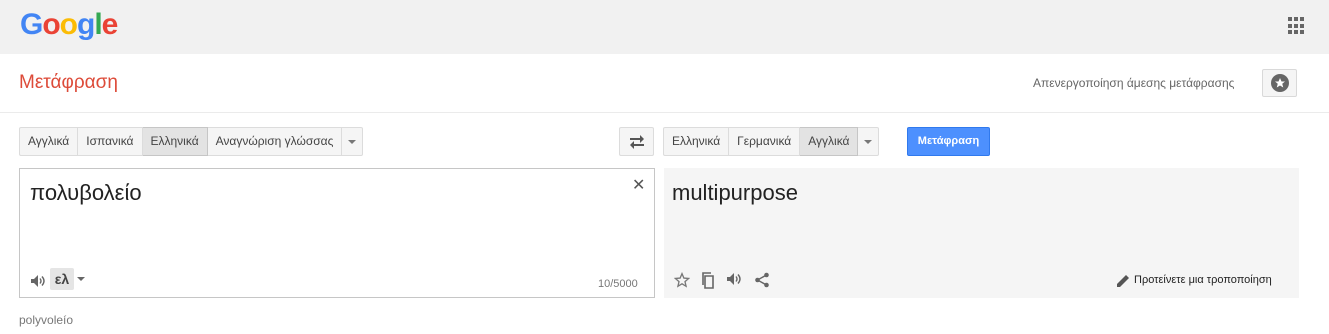 This screenshot has height=334, width=1329. I want to click on input-tools-button: ελ, so click(62, 279).